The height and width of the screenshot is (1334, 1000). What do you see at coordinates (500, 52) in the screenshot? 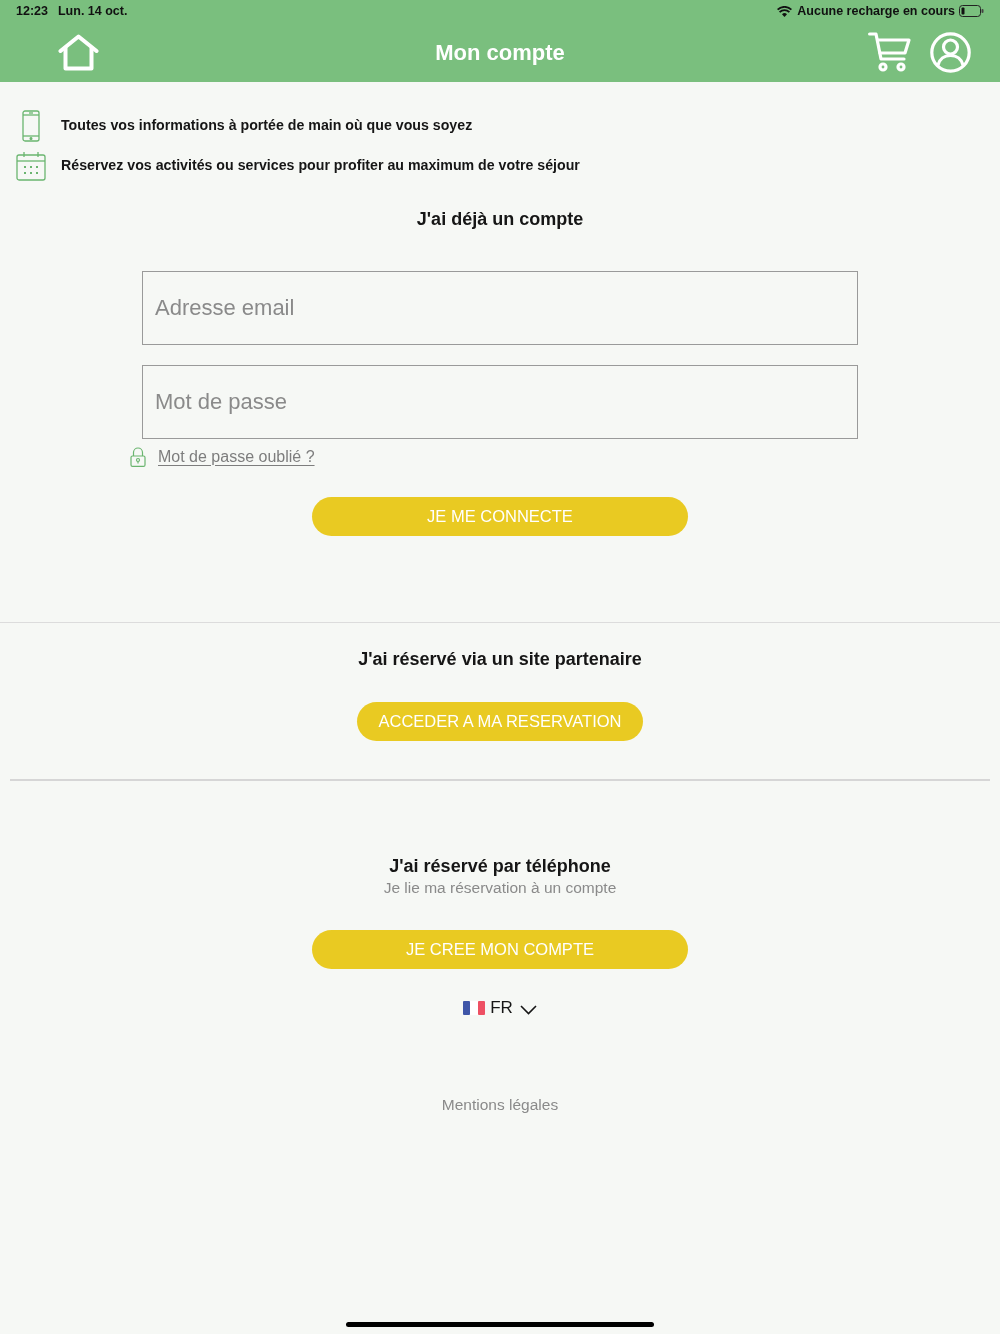
I see `page-title: Mon compte` at bounding box center [500, 52].